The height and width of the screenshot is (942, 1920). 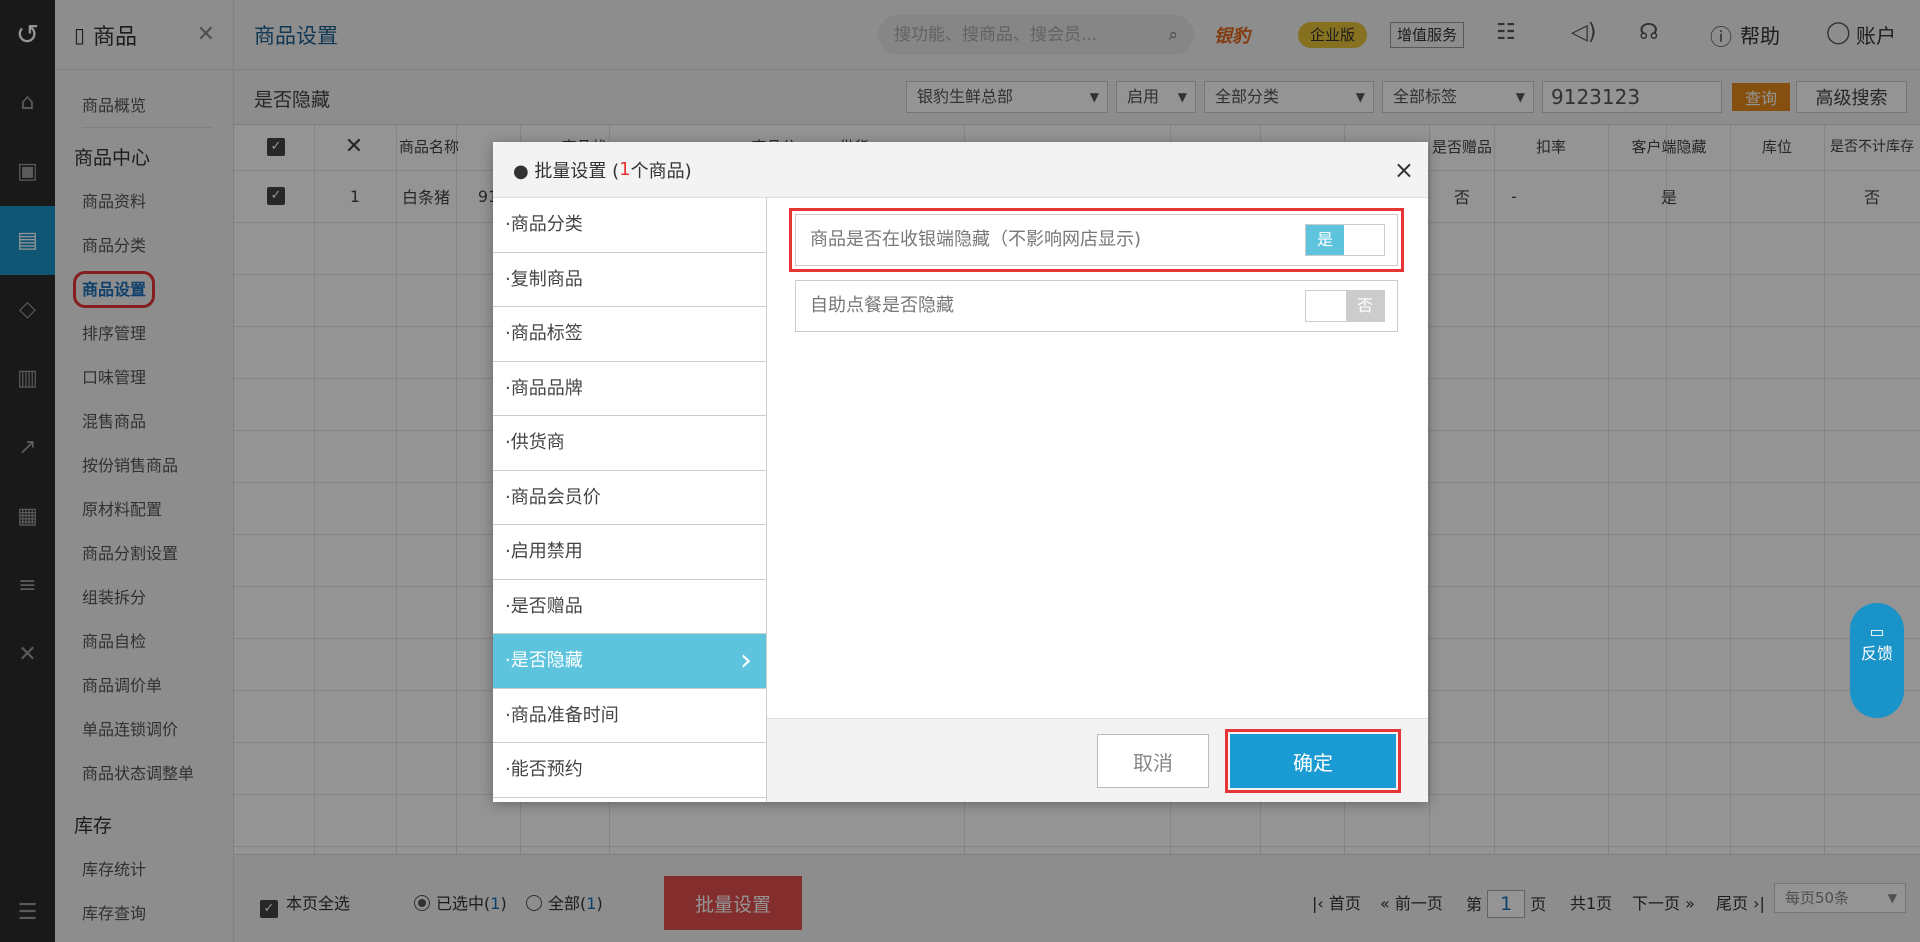 What do you see at coordinates (1325, 240) in the screenshot?
I see `toggle-on-label: 是` at bounding box center [1325, 240].